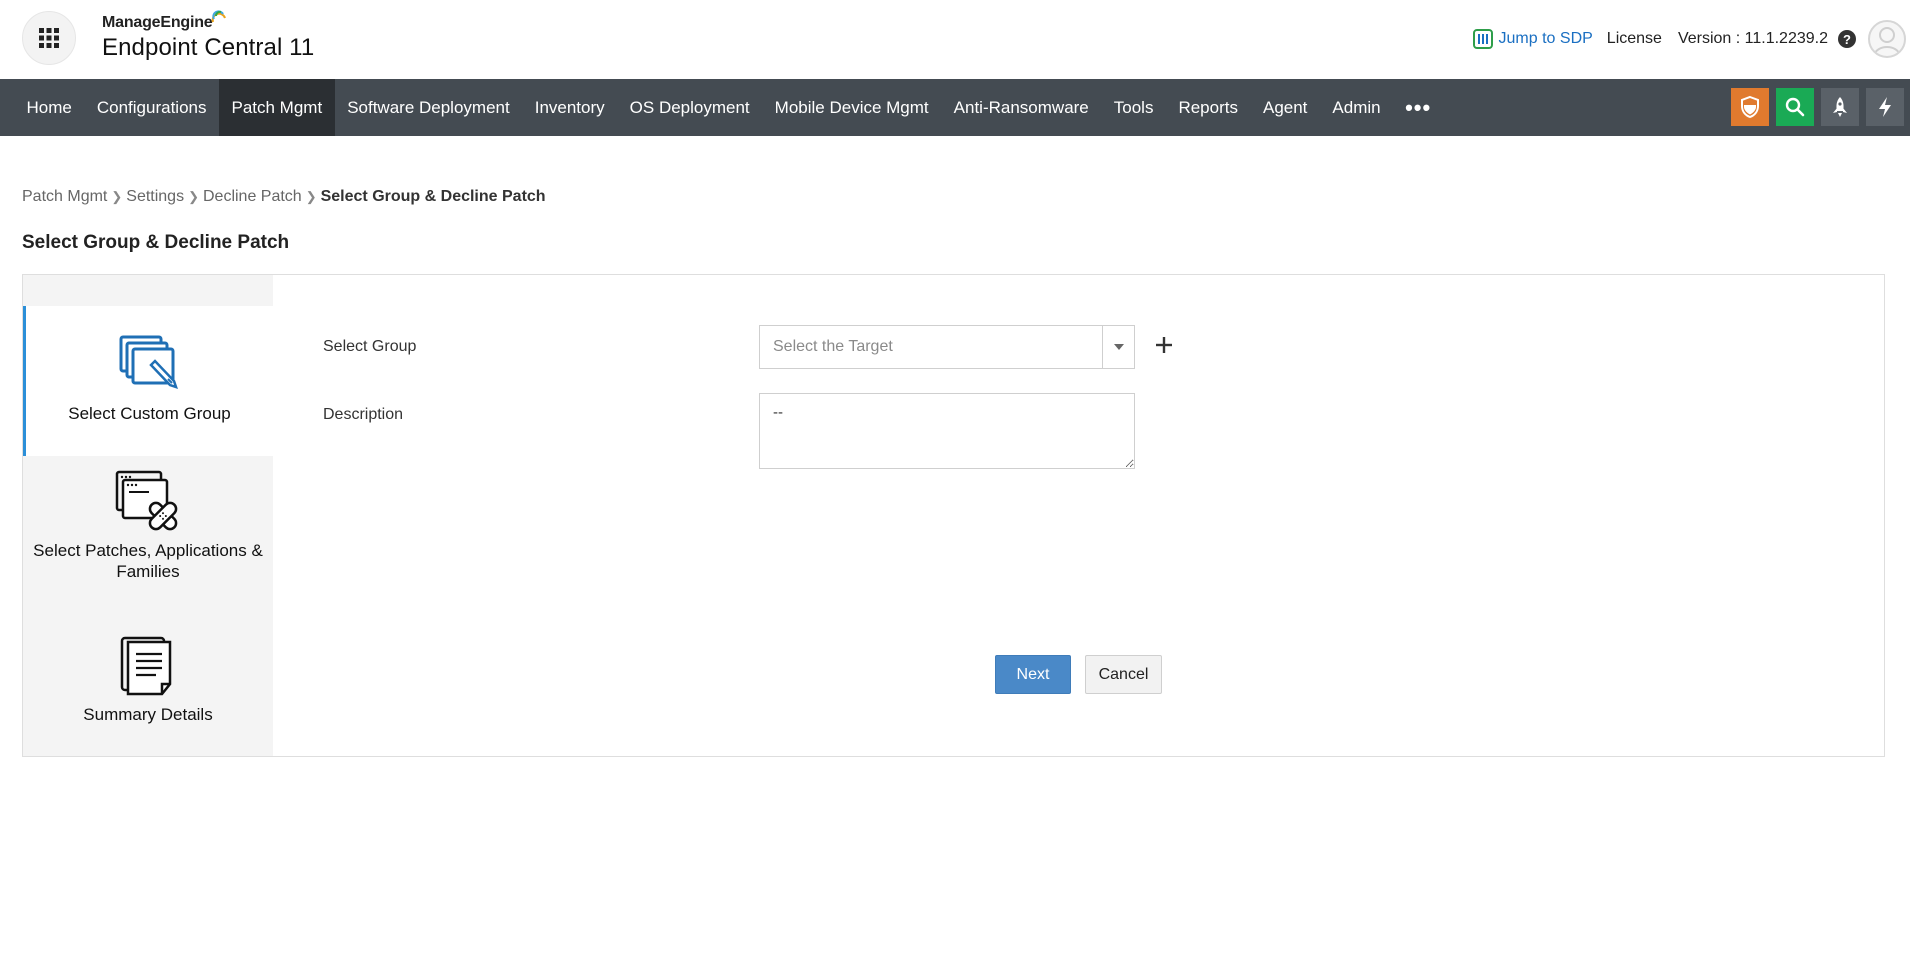  What do you see at coordinates (1033, 674) in the screenshot?
I see `next-button: Next` at bounding box center [1033, 674].